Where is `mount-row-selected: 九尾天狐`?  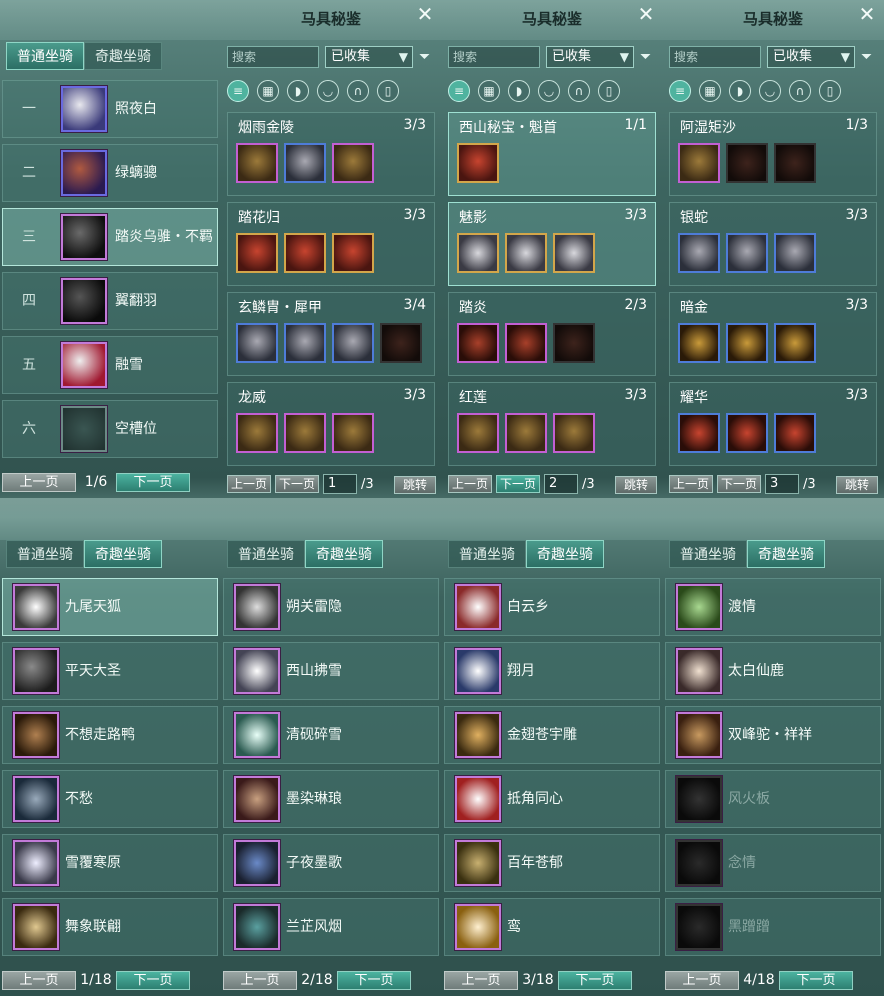 mount-row-selected: 九尾天狐 is located at coordinates (110, 607).